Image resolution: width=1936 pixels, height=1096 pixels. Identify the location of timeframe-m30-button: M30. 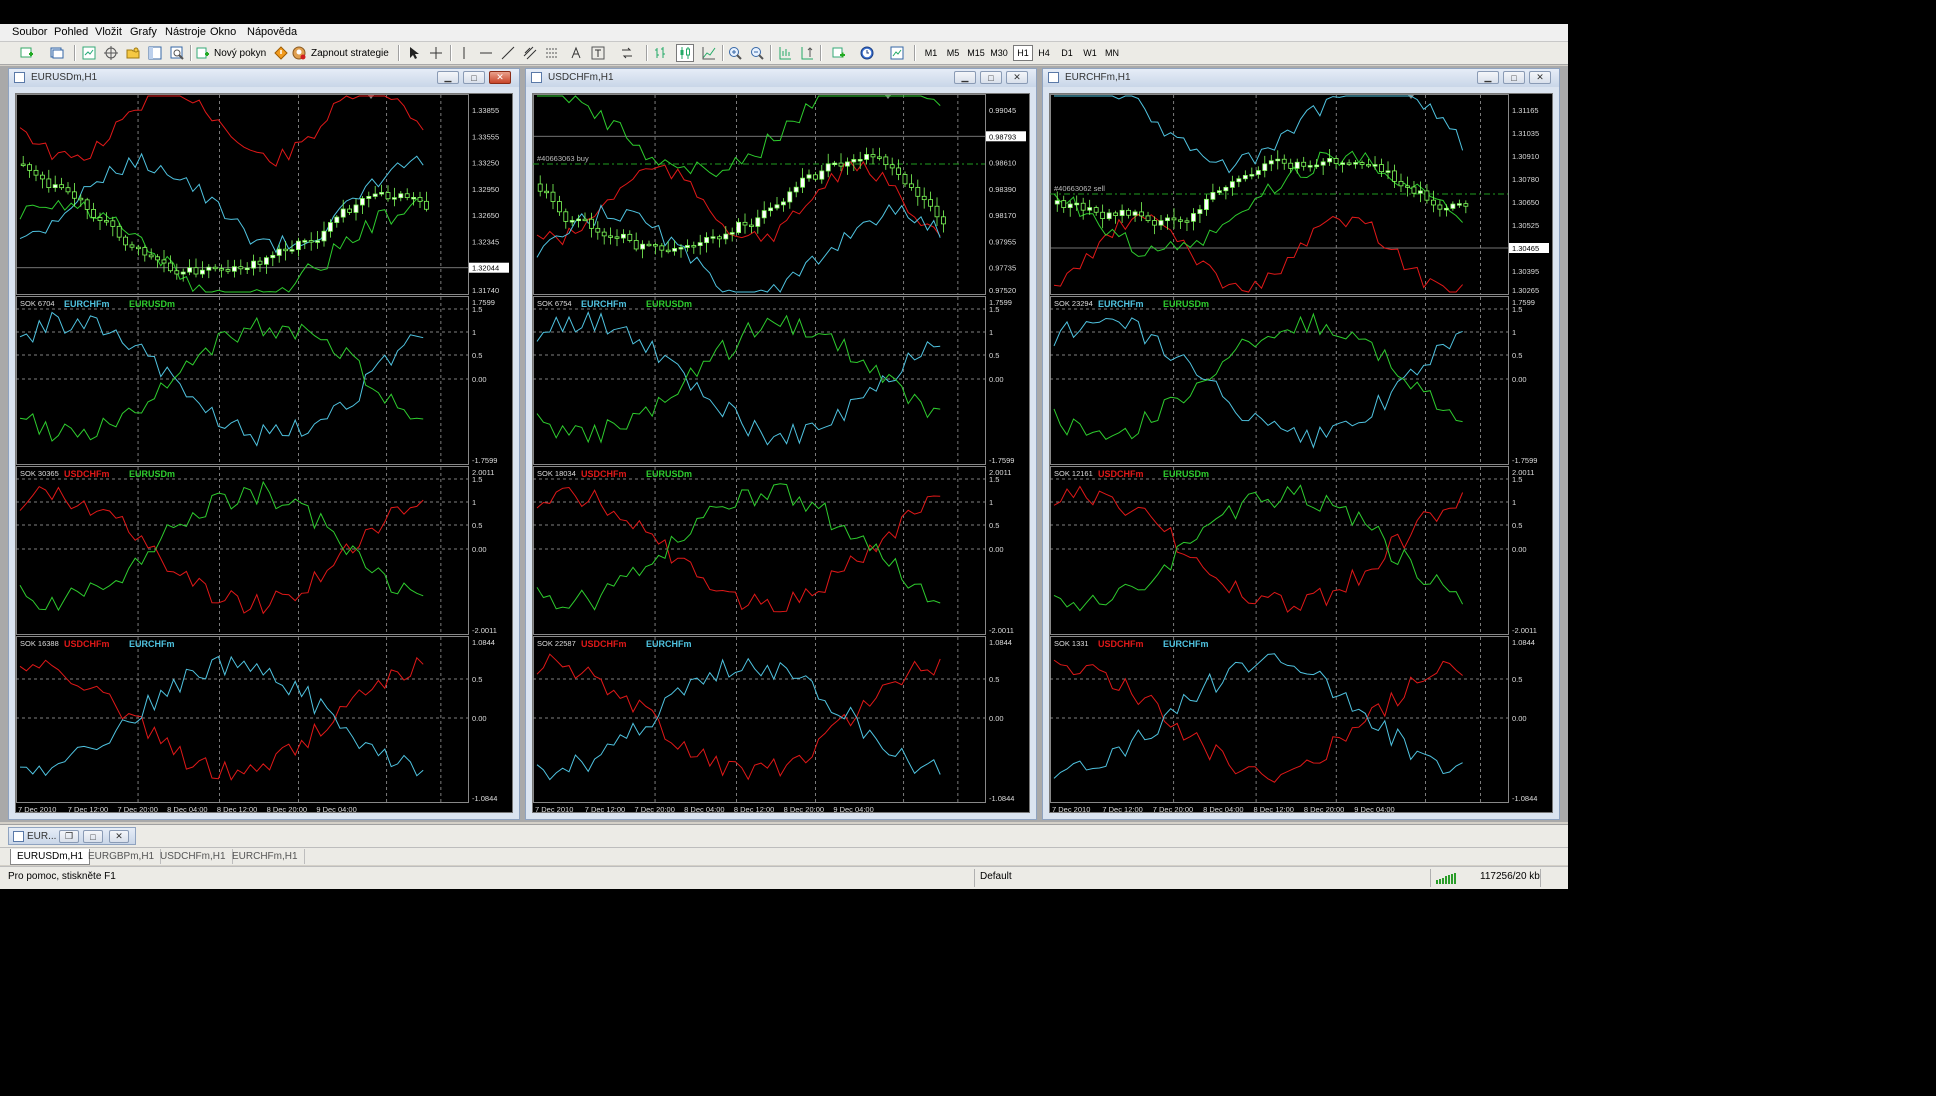
(999, 53).